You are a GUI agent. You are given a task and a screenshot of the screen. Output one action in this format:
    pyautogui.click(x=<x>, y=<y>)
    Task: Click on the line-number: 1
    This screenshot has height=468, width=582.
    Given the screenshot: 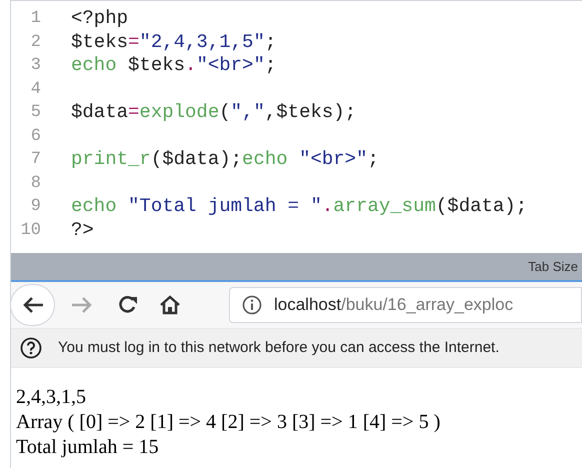 What is the action you would take?
    pyautogui.click(x=35, y=19)
    